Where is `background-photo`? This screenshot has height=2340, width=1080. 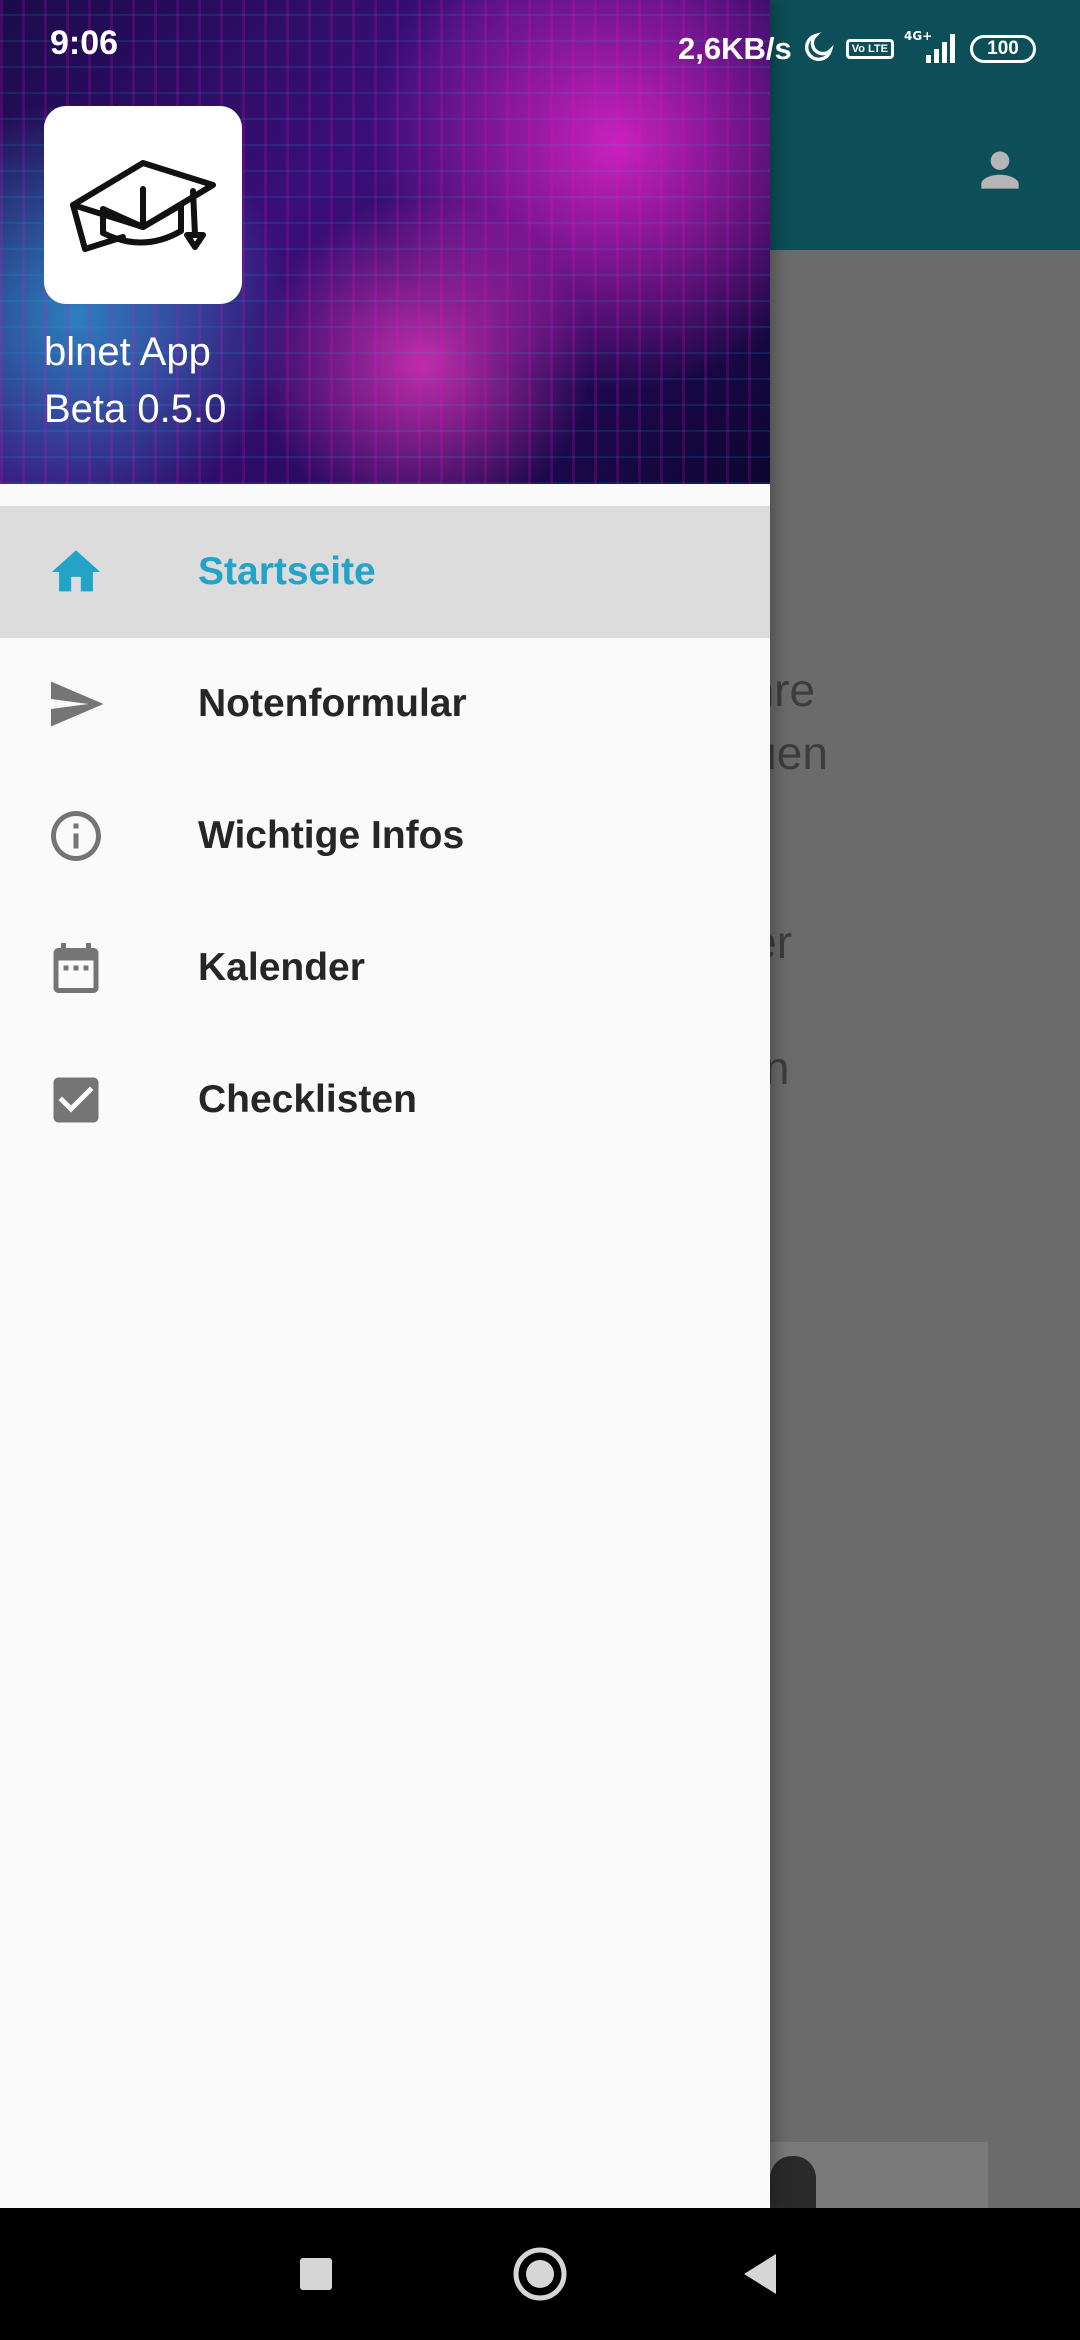
background-photo is located at coordinates (879, 2175).